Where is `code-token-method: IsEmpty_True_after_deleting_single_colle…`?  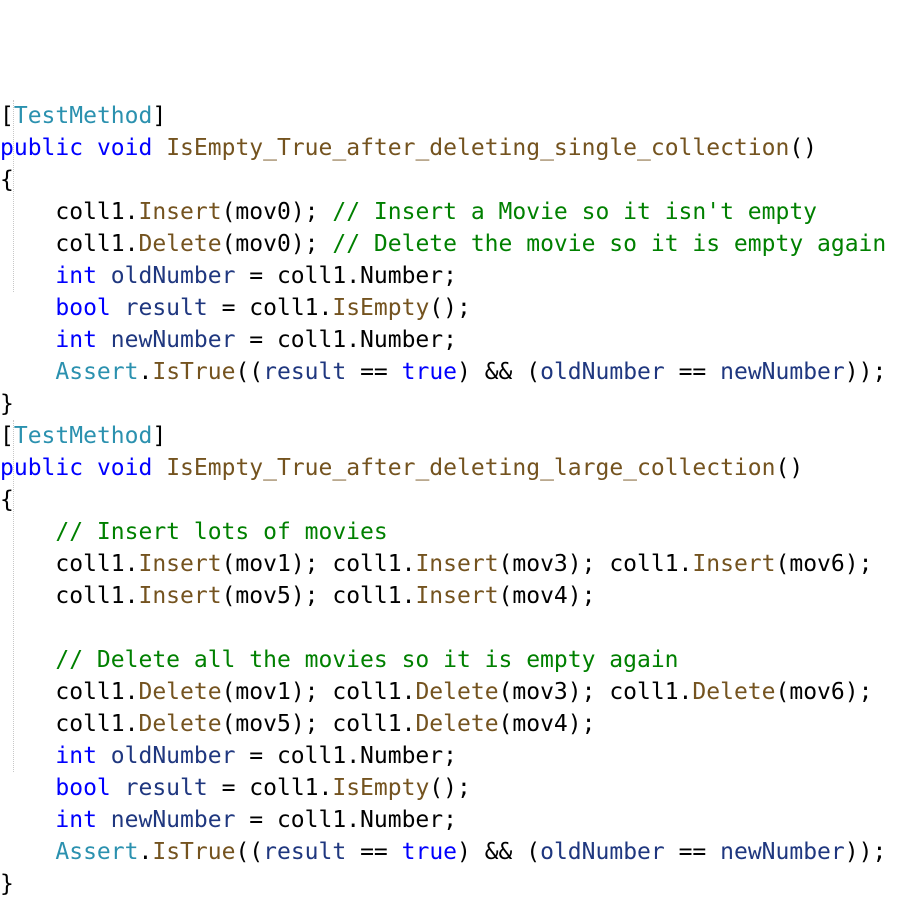
code-token-method: IsEmpty_True_after_deleting_single_colle… is located at coordinates (478, 148).